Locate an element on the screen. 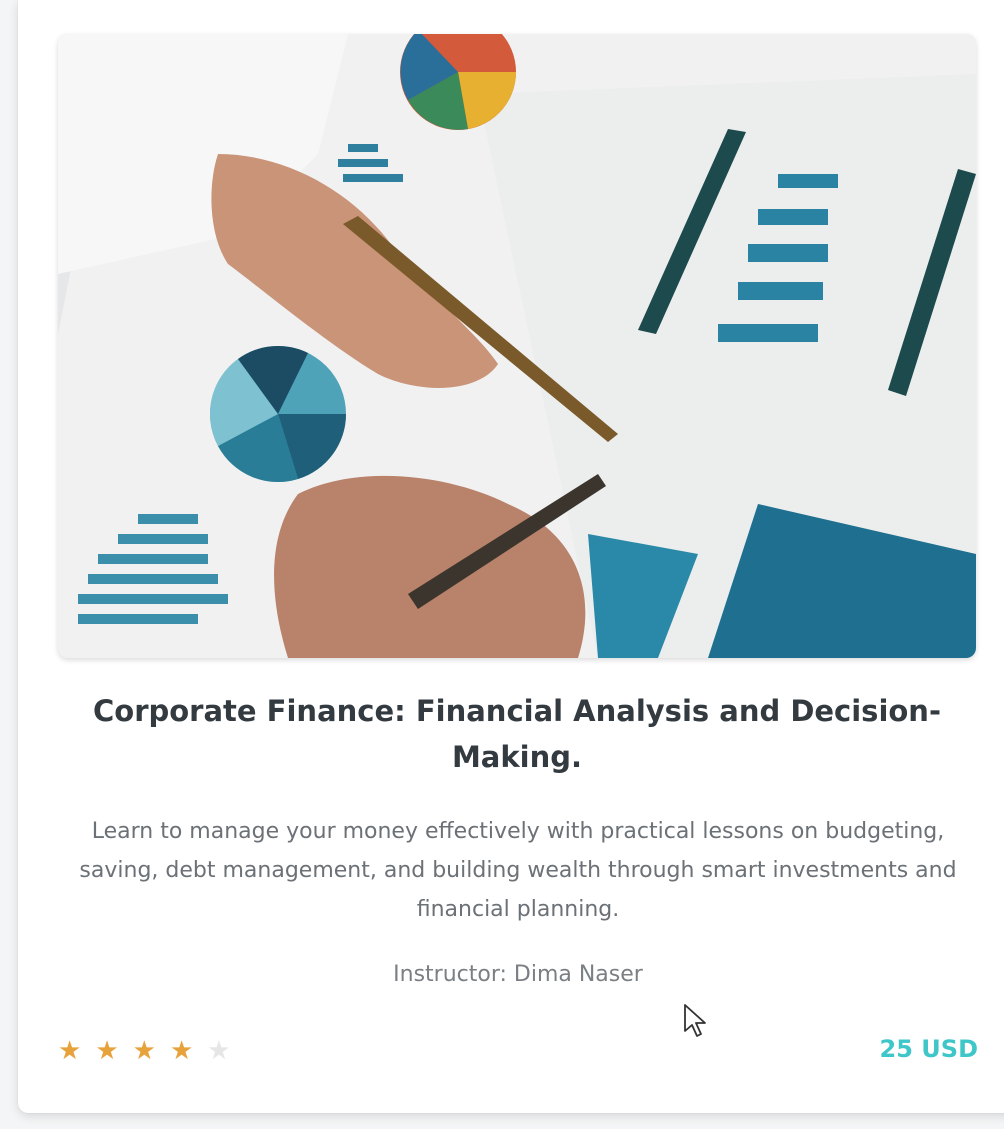 This screenshot has width=1004, height=1129. course-price: 25 USD is located at coordinates (928, 1049).